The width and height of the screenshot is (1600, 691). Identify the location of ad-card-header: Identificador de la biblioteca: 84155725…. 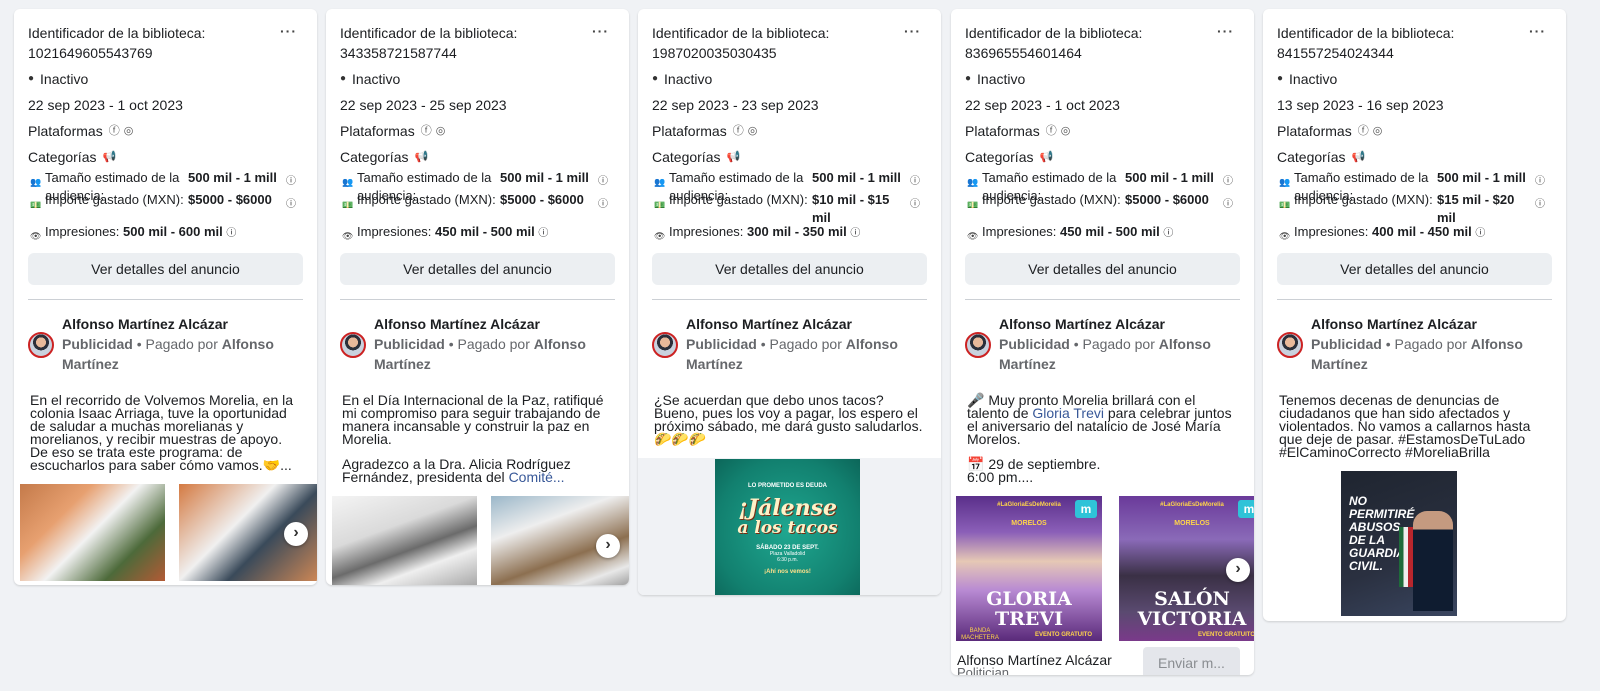
(1414, 154).